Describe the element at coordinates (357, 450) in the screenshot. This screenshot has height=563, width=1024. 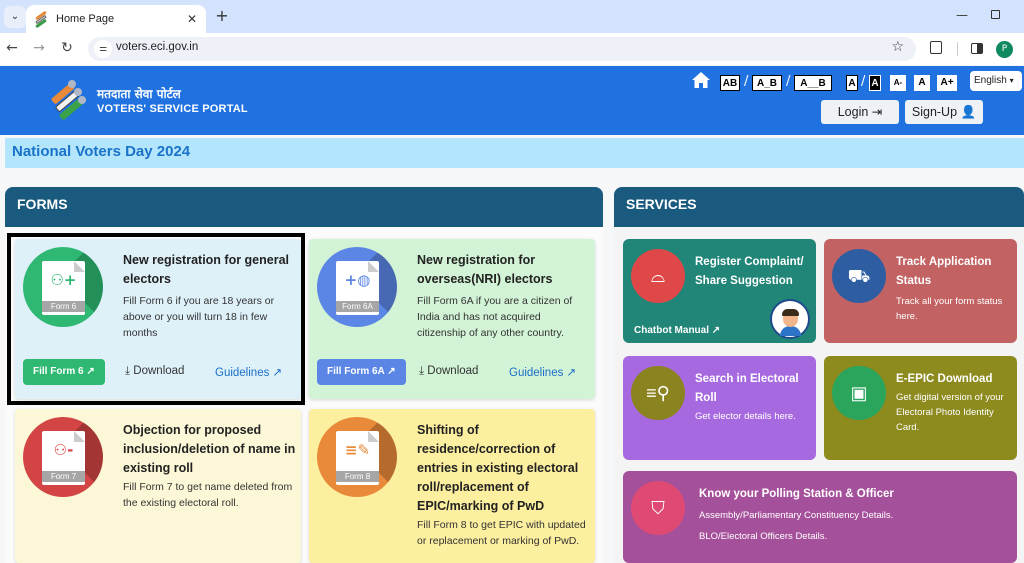
I see `edit-icon: ≡✎` at that location.